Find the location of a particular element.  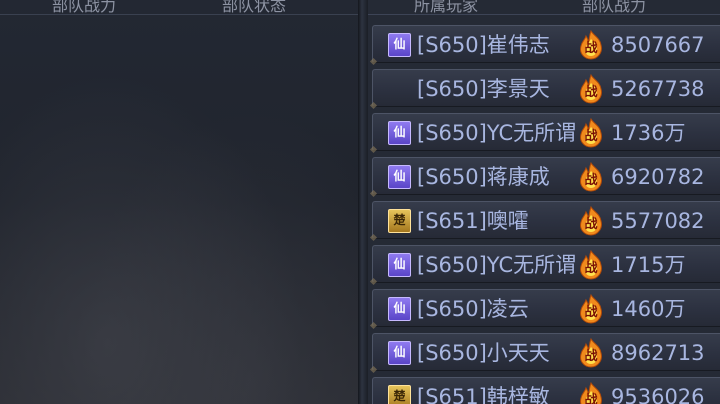

player-row: 仙 [S650]小天天 战 8962713 is located at coordinates (546, 352).